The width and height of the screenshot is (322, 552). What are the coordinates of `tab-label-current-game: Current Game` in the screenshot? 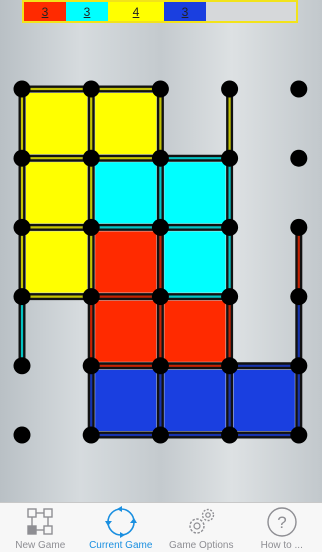 It's located at (120, 545).